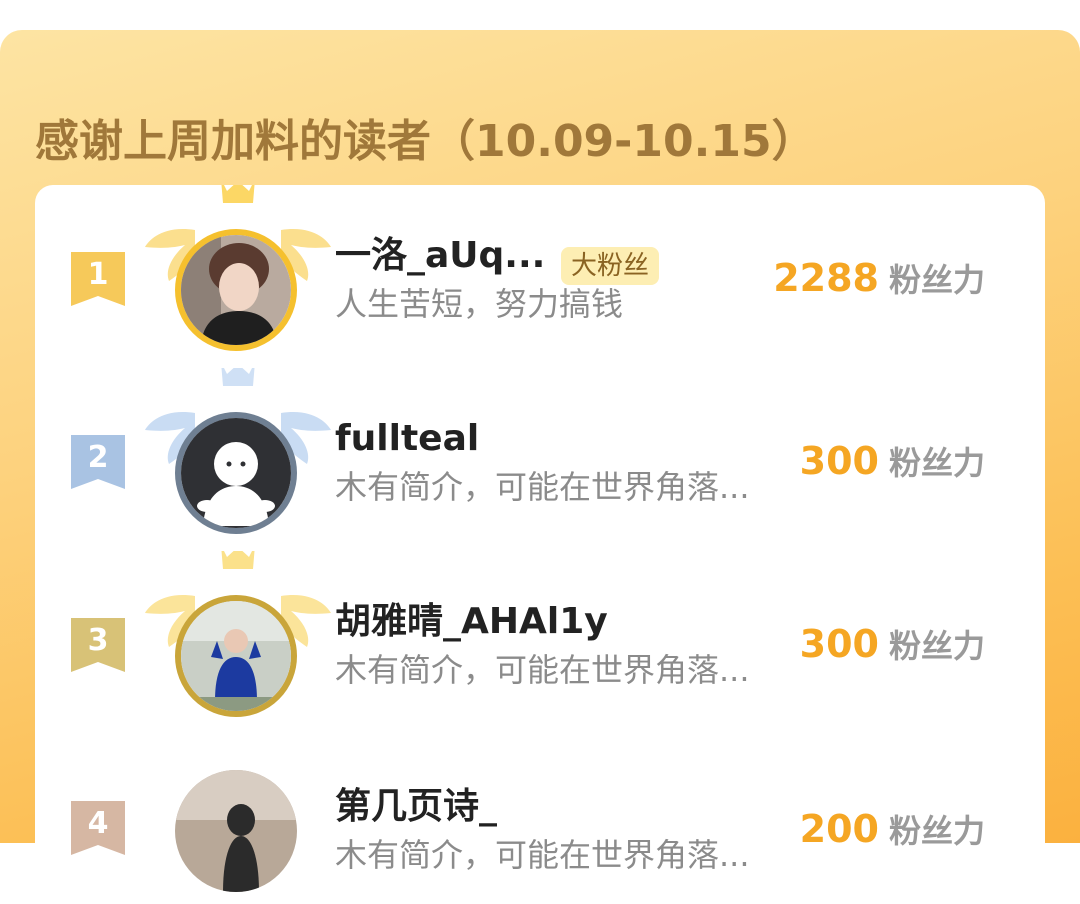  Describe the element at coordinates (98, 823) in the screenshot. I see `rank-number: 4` at that location.